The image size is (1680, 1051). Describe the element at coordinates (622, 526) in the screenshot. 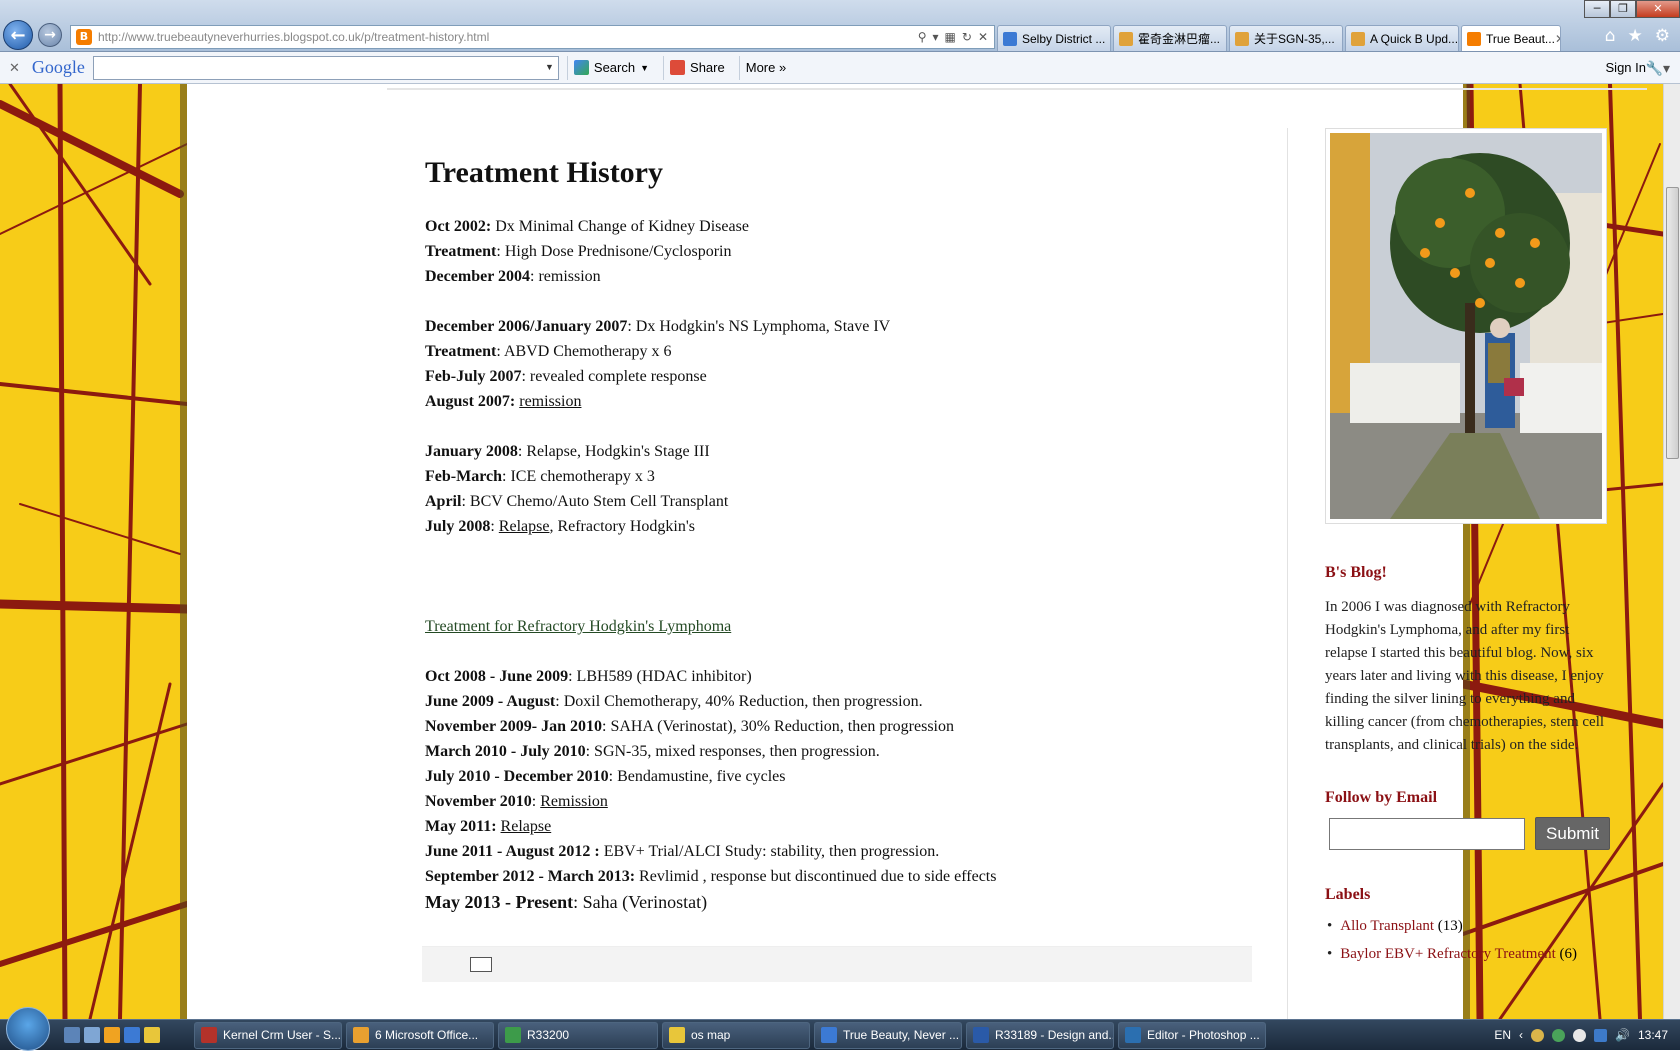

I see `history-detail: , Refractory Hodgkin's` at that location.